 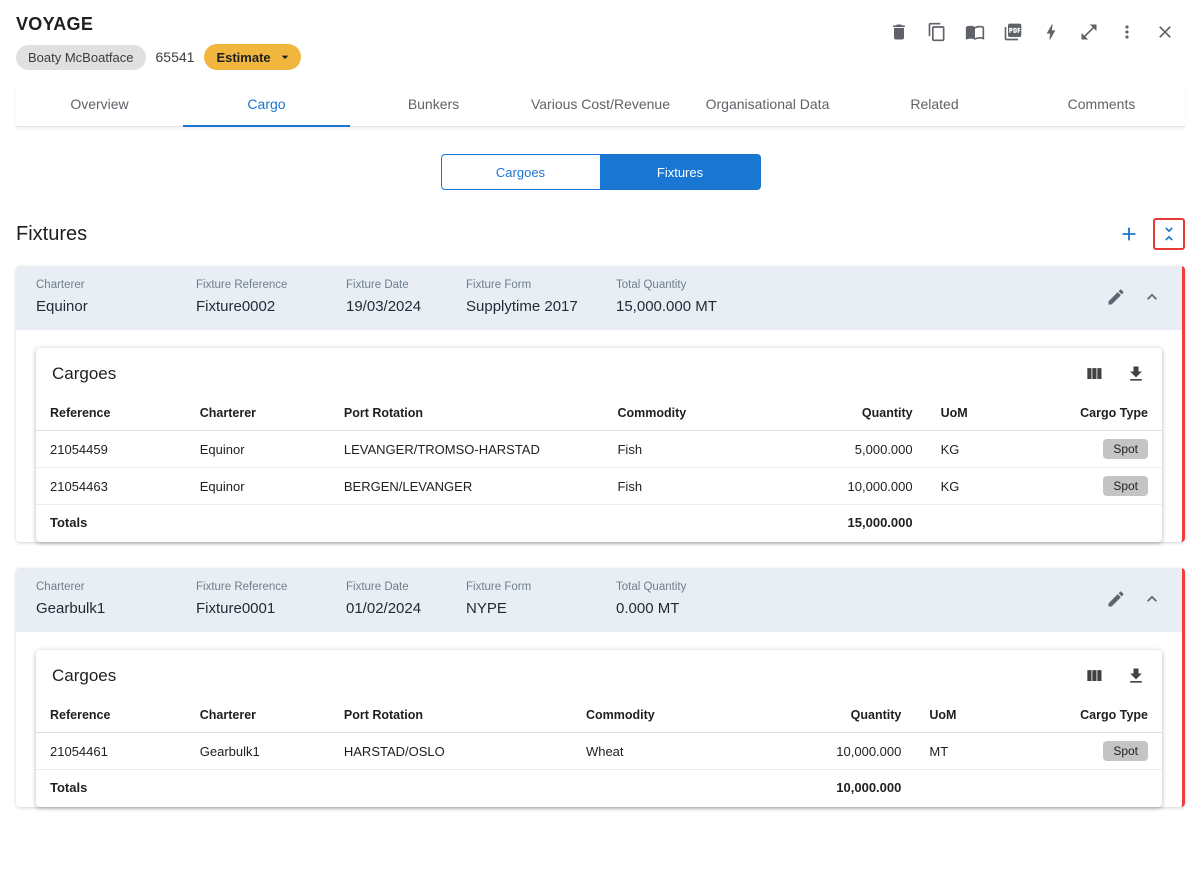 What do you see at coordinates (111, 449) in the screenshot?
I see `cell-reference: 21054459` at bounding box center [111, 449].